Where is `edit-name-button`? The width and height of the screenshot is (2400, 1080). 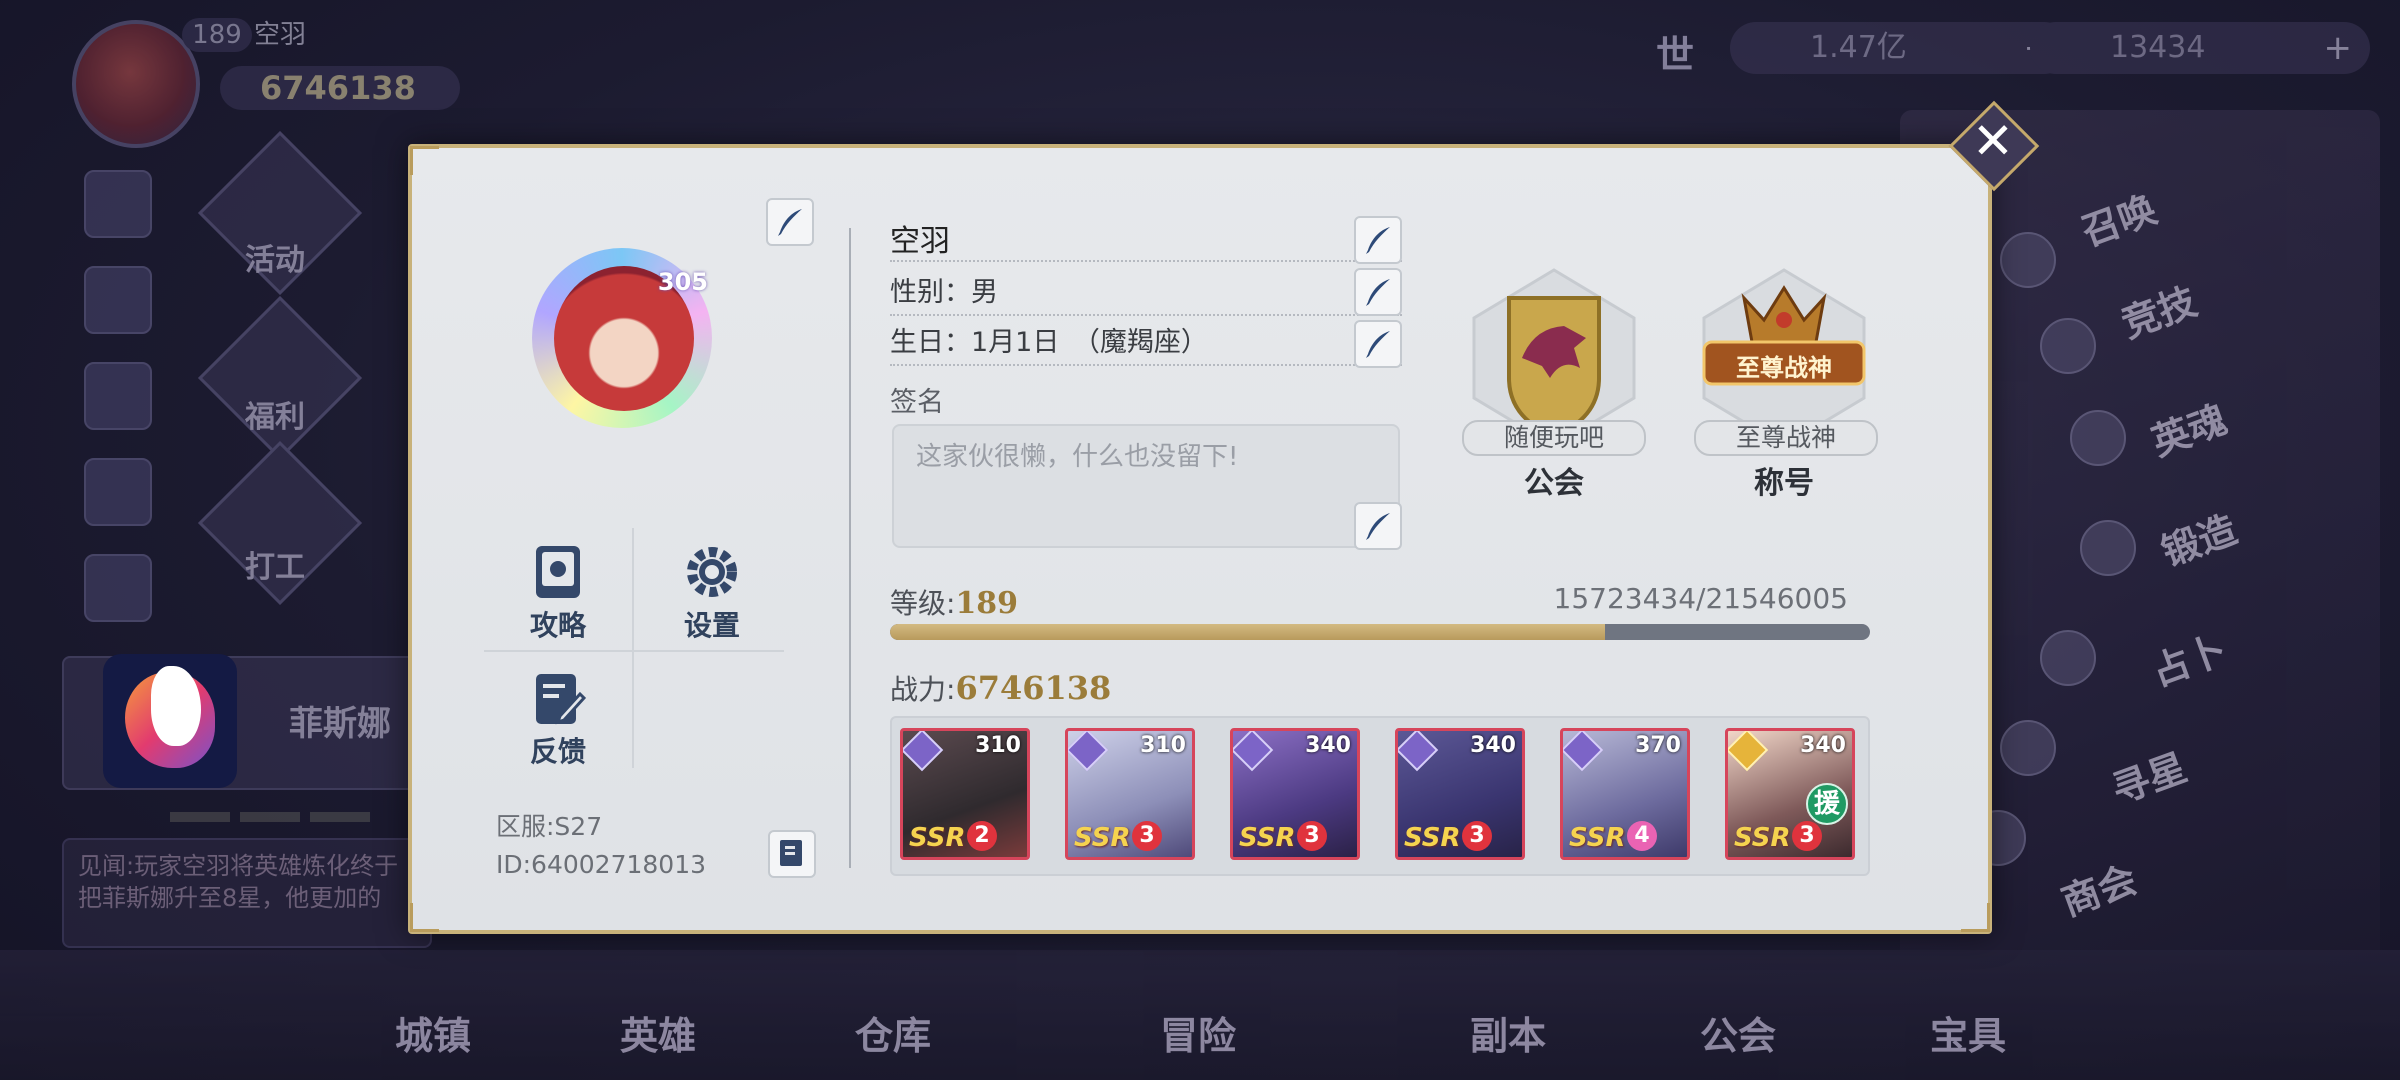
edit-name-button is located at coordinates (1378, 240).